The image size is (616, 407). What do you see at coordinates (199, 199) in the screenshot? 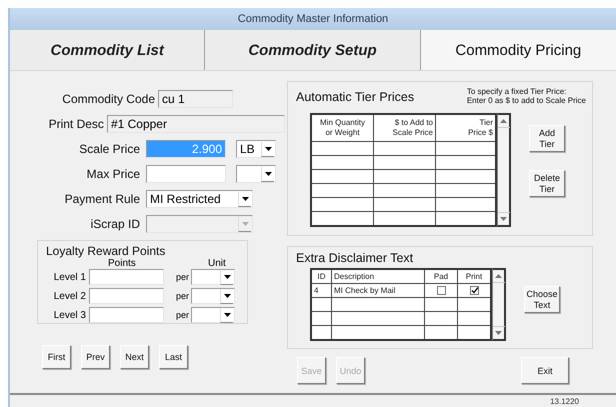
I see `dropdown: MI Restricted` at bounding box center [199, 199].